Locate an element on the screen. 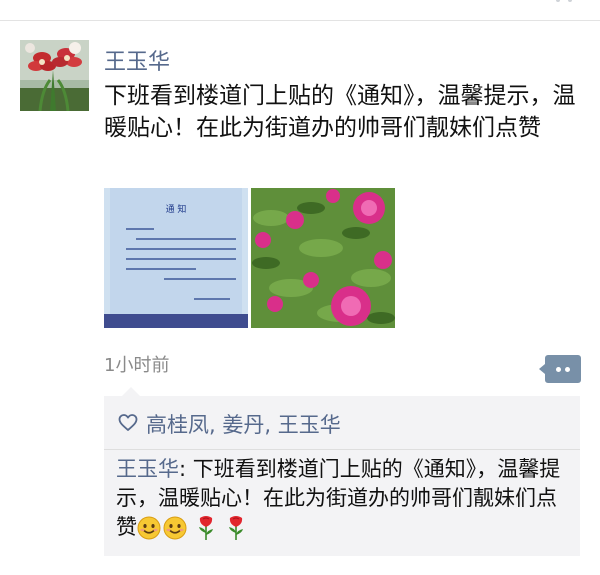 The image size is (600, 575). comment-bubble-icon is located at coordinates (560, 369).